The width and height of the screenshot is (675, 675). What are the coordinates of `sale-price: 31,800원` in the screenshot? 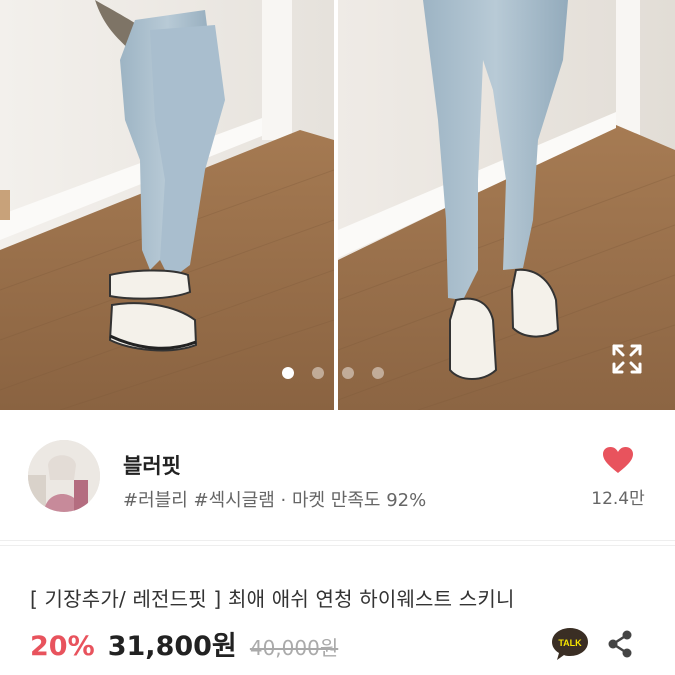 It's located at (172, 646).